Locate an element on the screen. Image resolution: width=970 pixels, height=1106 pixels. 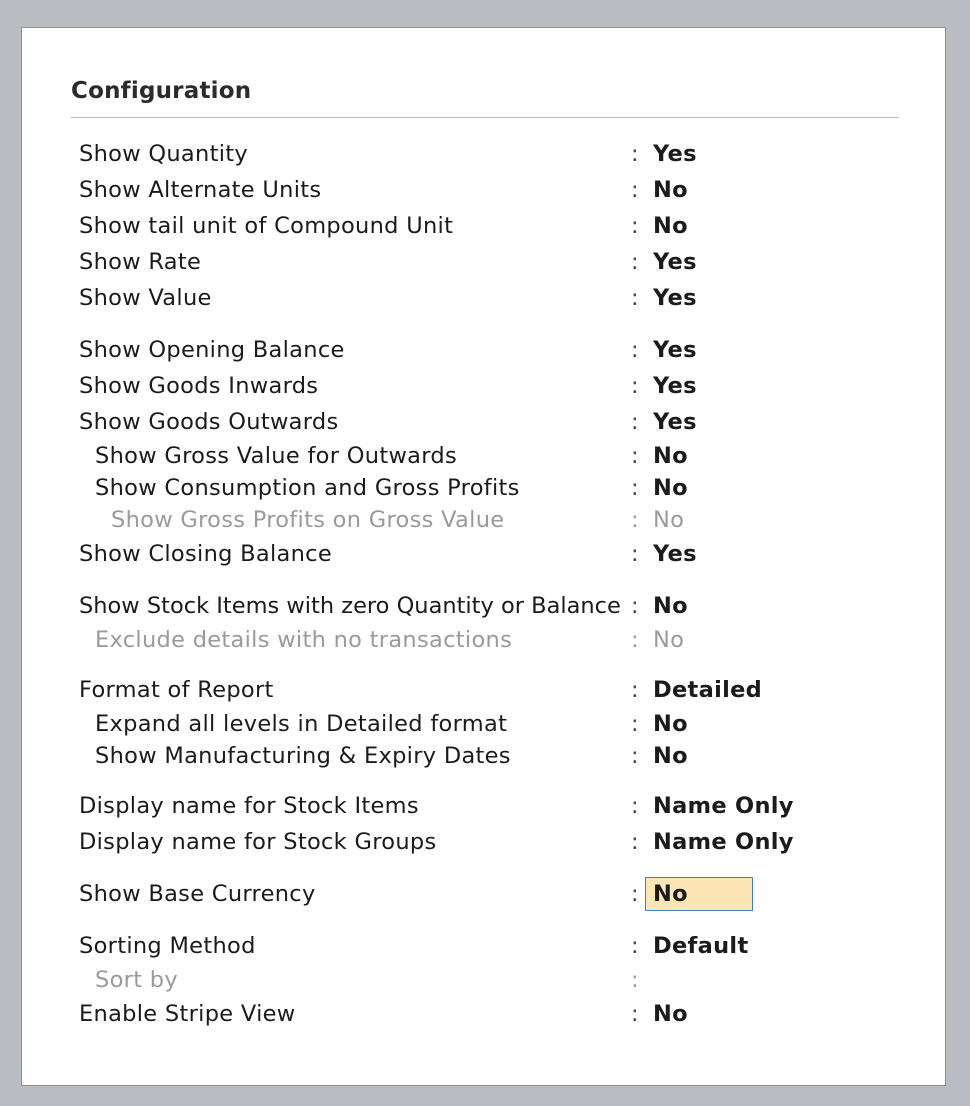
row-label: Enable Stripe View is located at coordinates (187, 1014).